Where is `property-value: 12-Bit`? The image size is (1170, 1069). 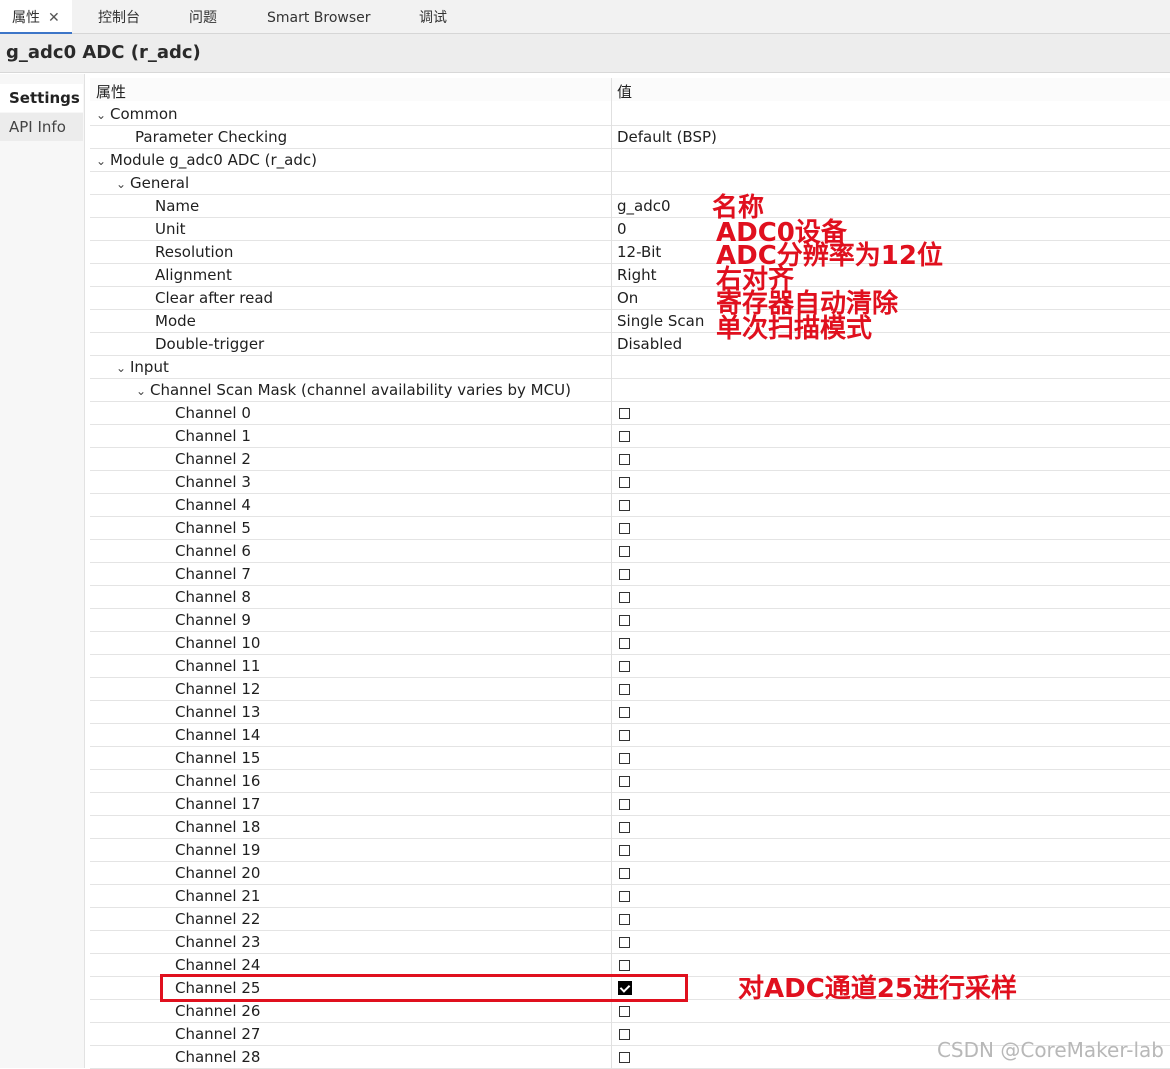
property-value: 12-Bit is located at coordinates (639, 252).